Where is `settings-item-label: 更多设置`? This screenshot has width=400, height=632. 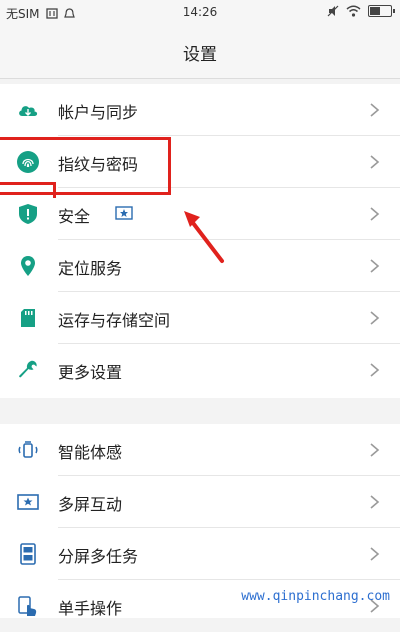
settings-item-label: 更多设置 is located at coordinates (90, 372).